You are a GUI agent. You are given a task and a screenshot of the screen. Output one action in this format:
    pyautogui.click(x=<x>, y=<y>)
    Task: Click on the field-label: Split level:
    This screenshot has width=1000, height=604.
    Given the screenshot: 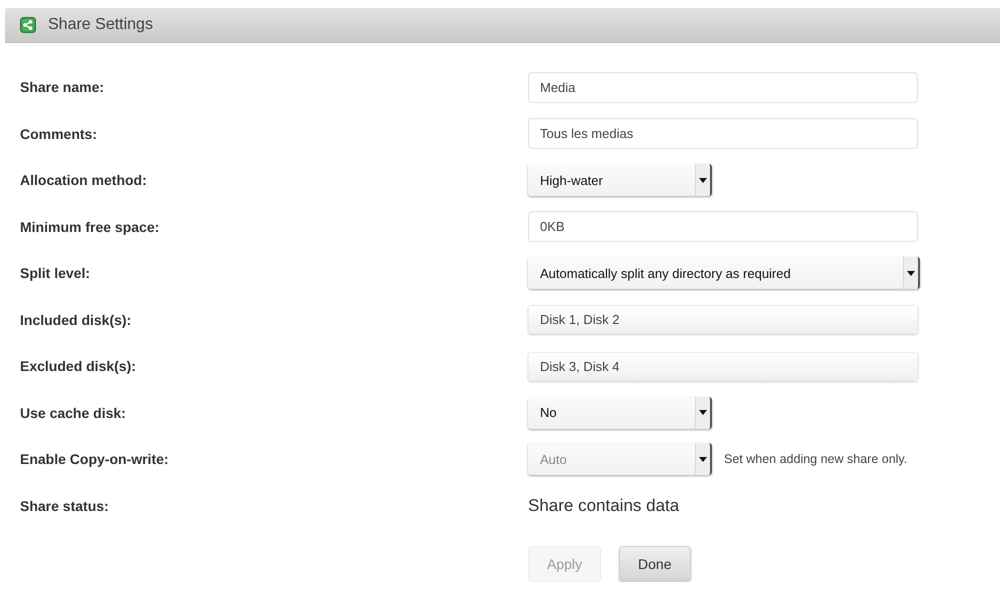 What is the action you would take?
    pyautogui.click(x=56, y=273)
    